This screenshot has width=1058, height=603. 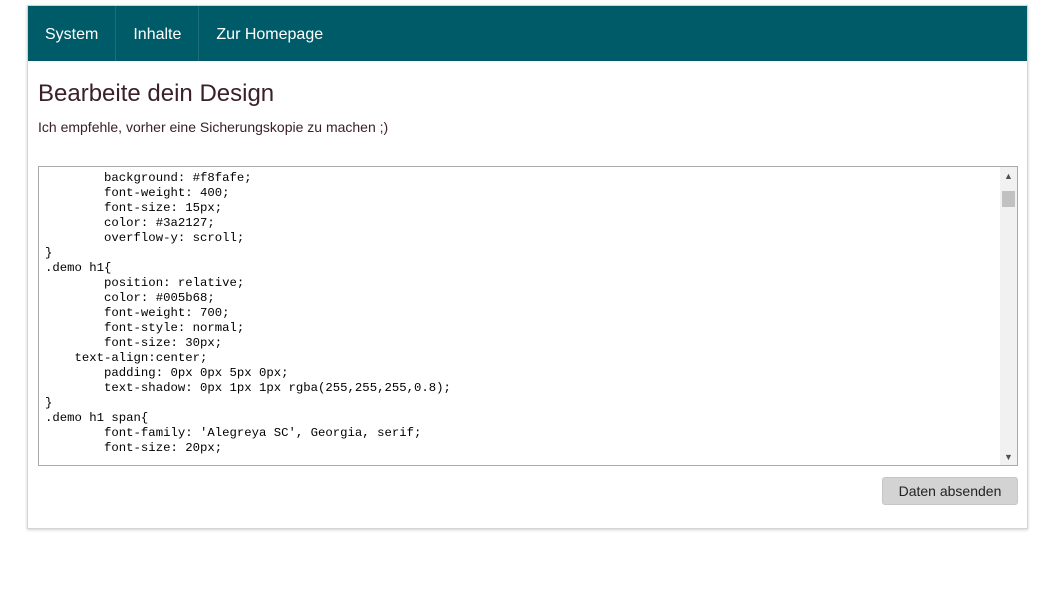 I want to click on editor-scrollbar: ▲ ▼, so click(x=1008, y=316).